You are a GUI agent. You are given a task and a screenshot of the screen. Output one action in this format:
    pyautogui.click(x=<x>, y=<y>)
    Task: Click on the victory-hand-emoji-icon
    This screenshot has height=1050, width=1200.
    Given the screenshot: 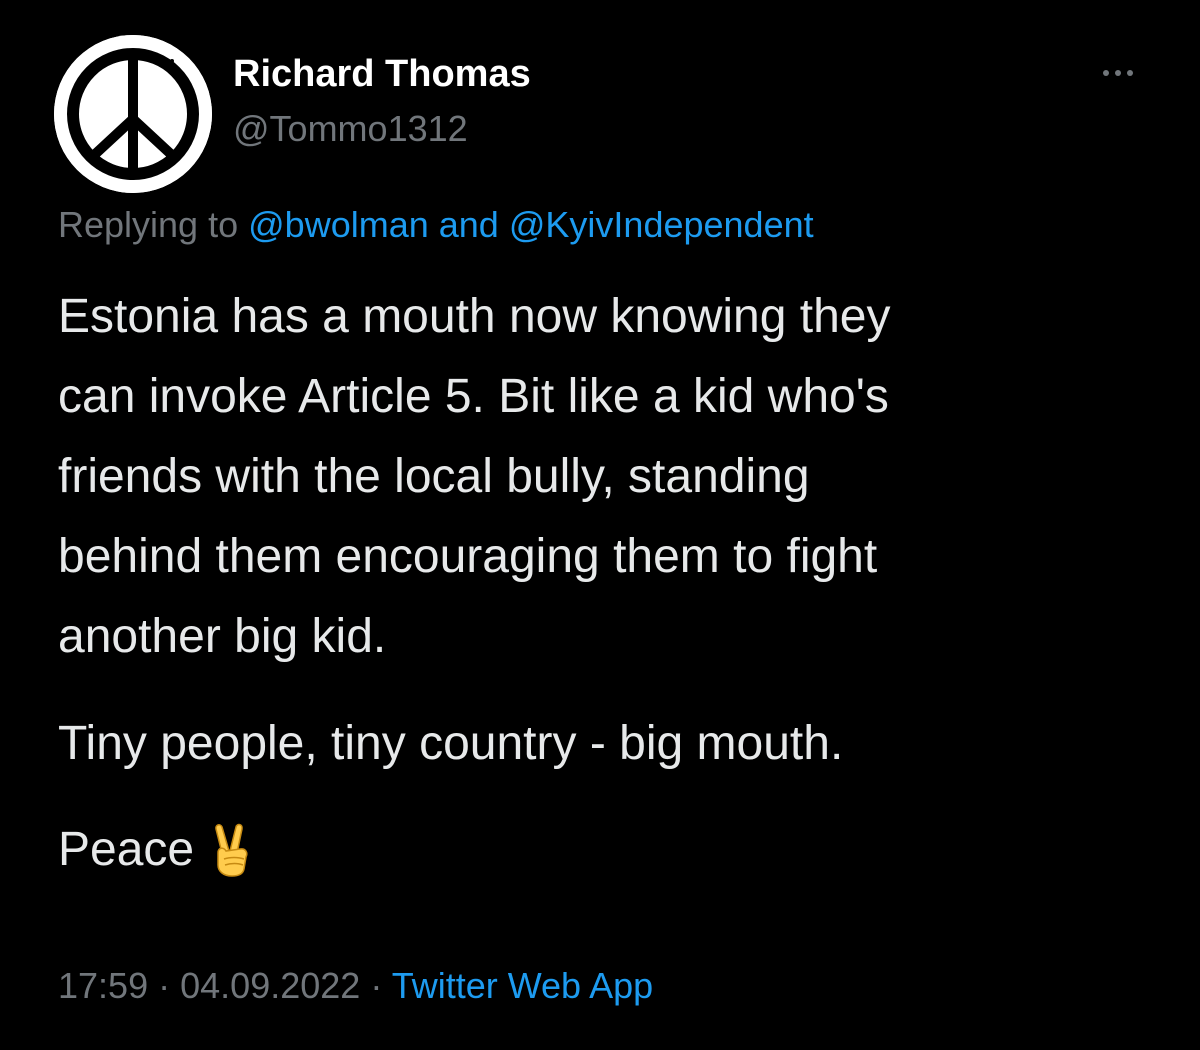 What is the action you would take?
    pyautogui.click(x=232, y=862)
    